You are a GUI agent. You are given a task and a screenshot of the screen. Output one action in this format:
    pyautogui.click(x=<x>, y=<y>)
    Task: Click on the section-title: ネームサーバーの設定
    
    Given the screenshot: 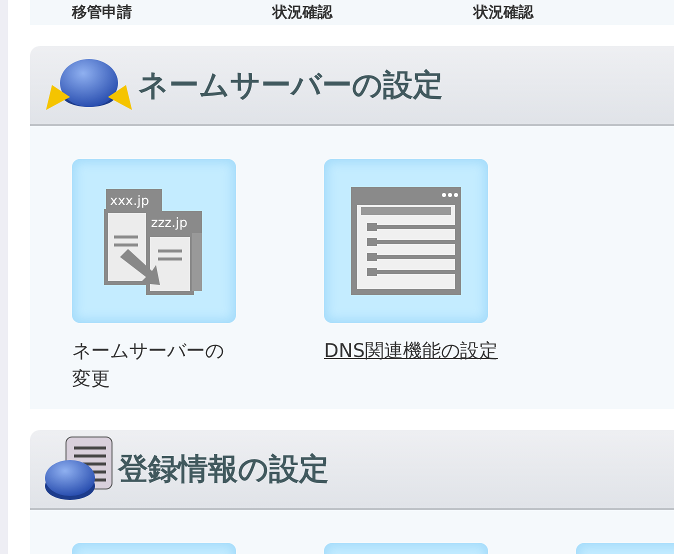 What is the action you would take?
    pyautogui.click(x=290, y=85)
    